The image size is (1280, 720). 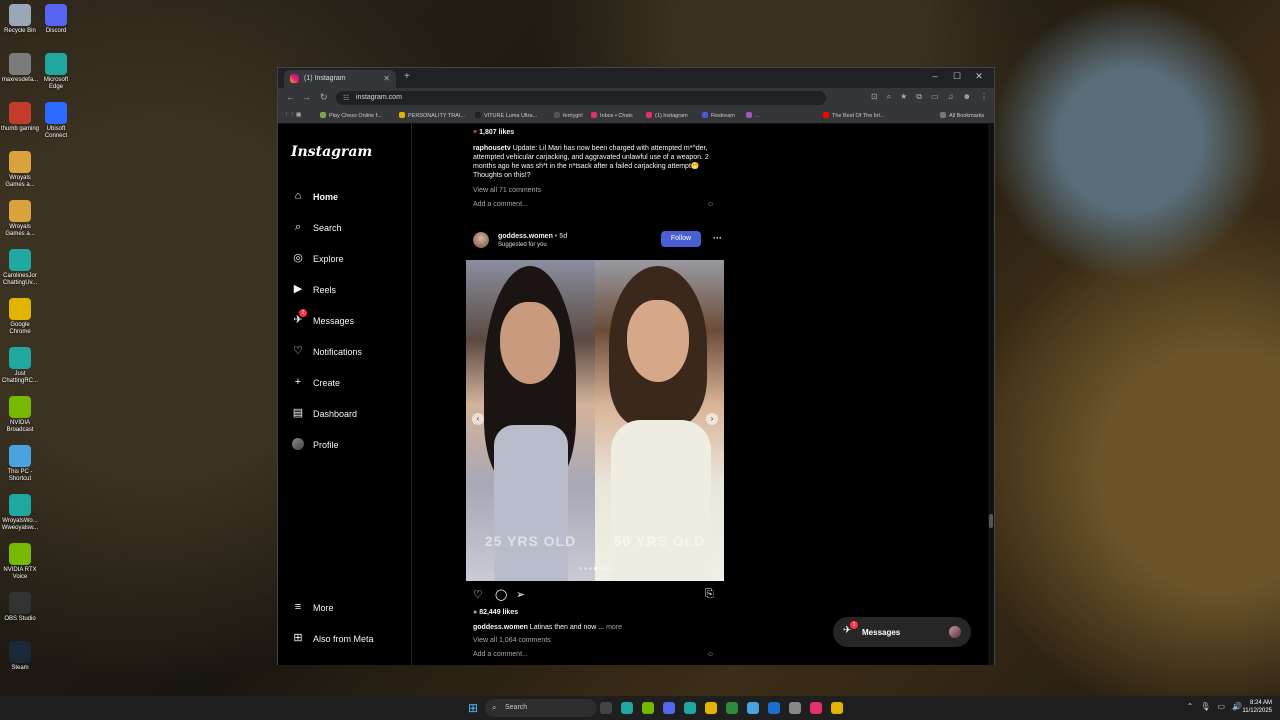 What do you see at coordinates (507, 190) in the screenshot?
I see `prev-view-comments-link: View all 71 comments` at bounding box center [507, 190].